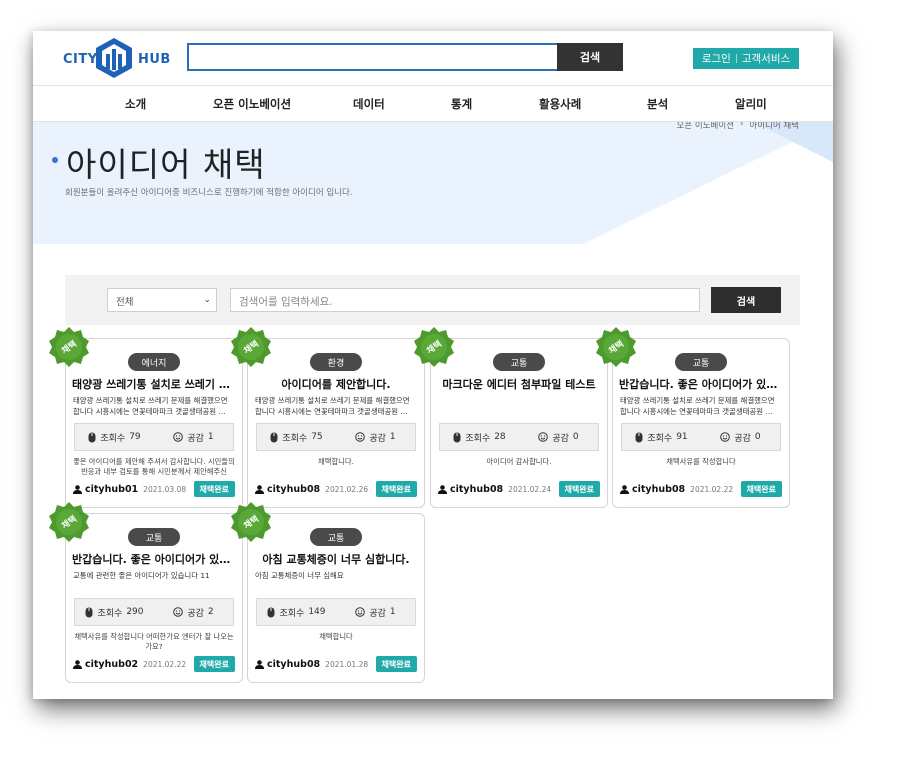 The width and height of the screenshot is (898, 765). I want to click on card-stats: 조회수 91 공감 0, so click(701, 437).